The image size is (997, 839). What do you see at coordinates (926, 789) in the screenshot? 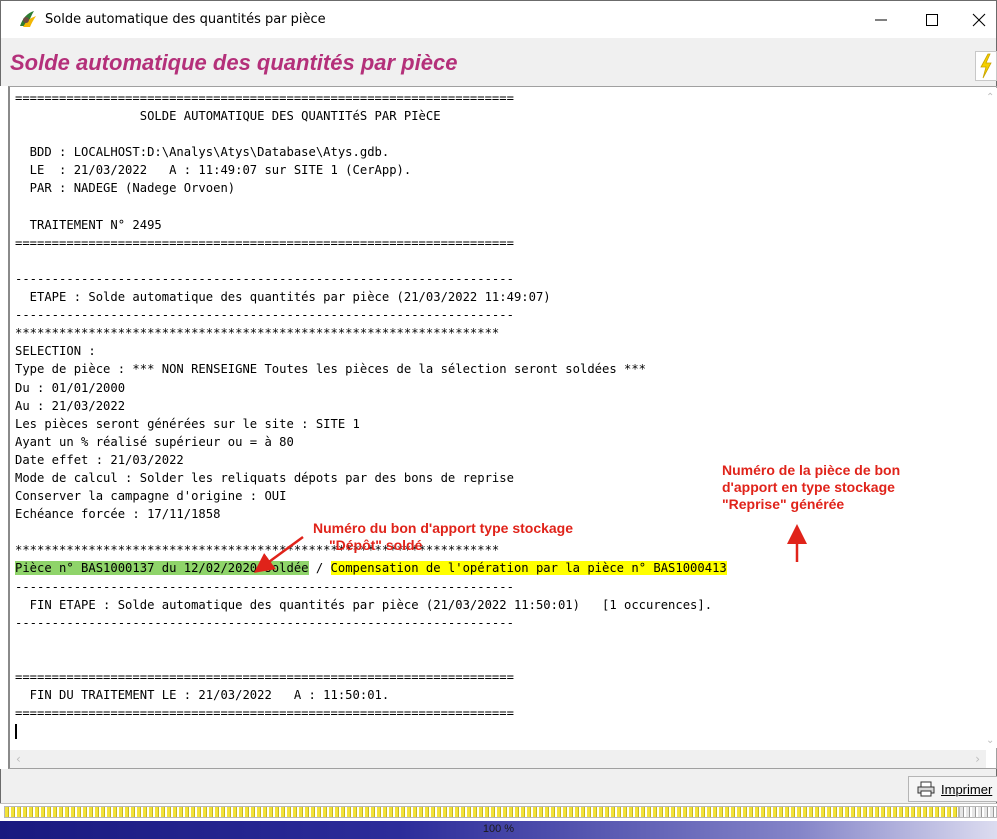
I see `printer-icon` at bounding box center [926, 789].